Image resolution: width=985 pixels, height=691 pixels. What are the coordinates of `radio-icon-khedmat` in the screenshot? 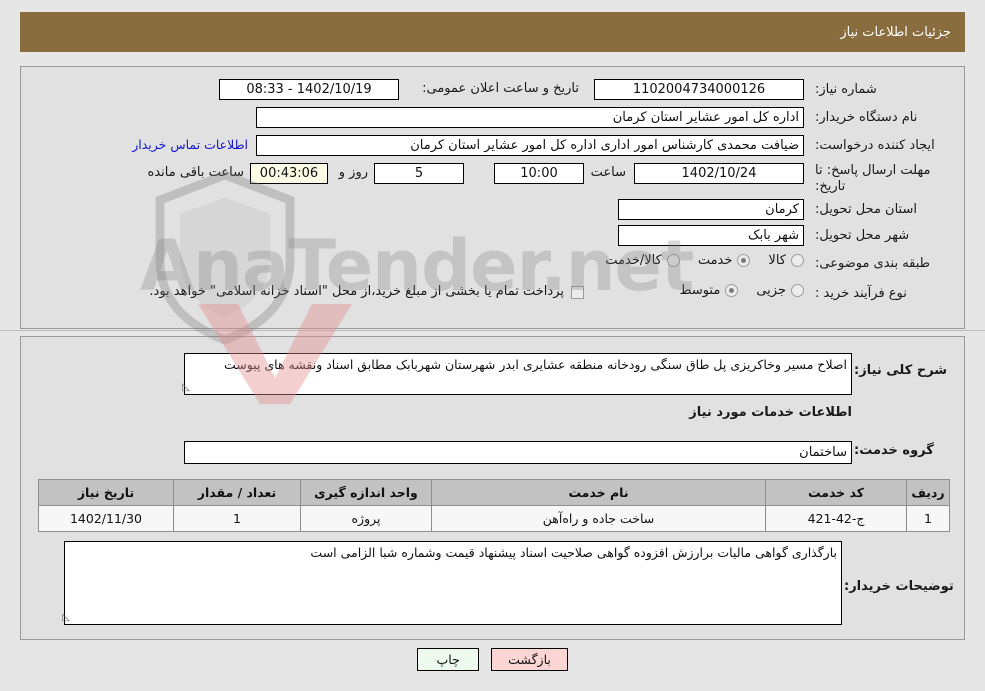 It's located at (744, 260).